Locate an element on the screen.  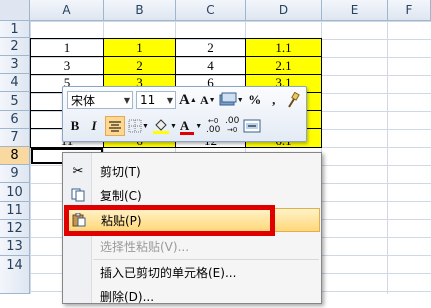
increase-decimal-button: ←0.00 is located at coordinates (213, 126).